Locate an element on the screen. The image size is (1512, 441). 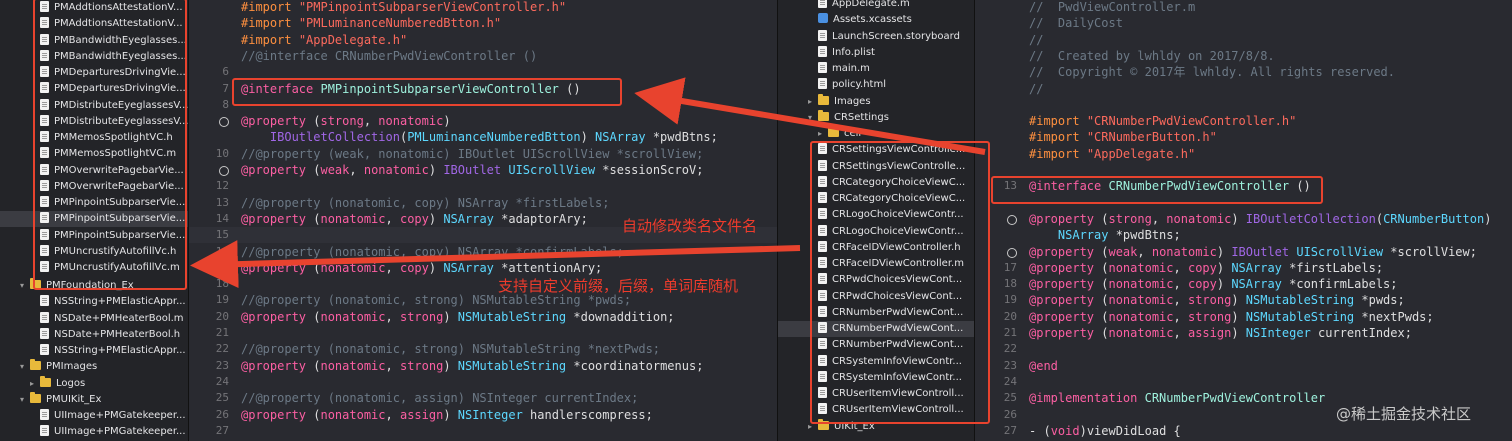
rename-annotation: 自动修改类名文件名 is located at coordinates (690, 226).